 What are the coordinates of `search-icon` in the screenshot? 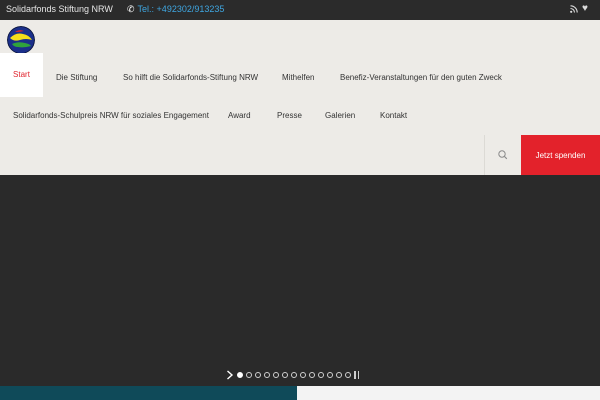 It's located at (503, 155).